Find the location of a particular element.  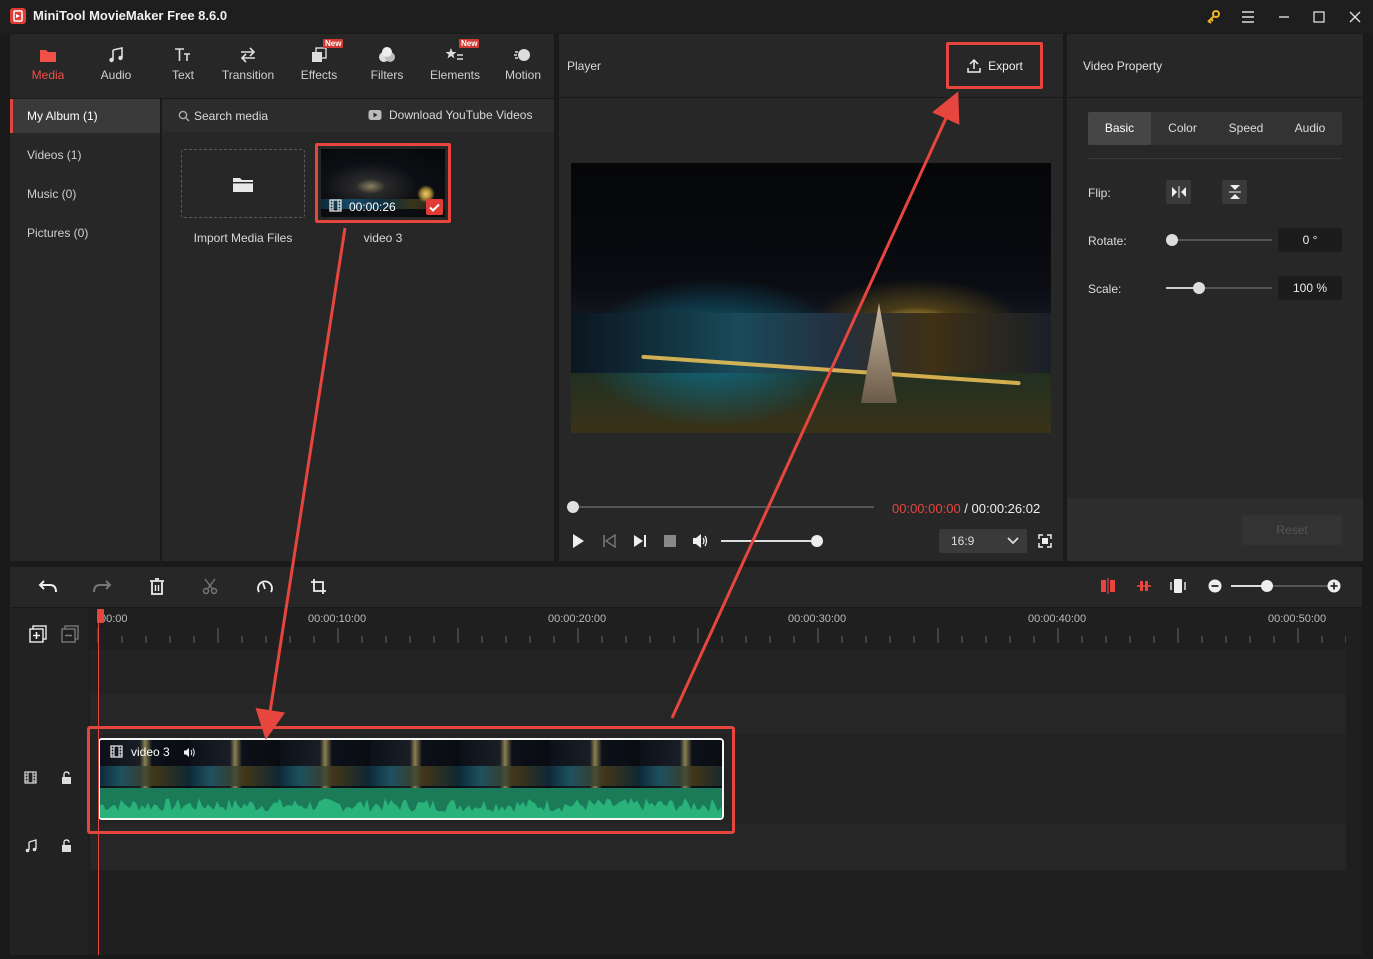

tab-filters-label: Filters is located at coordinates (387, 75).